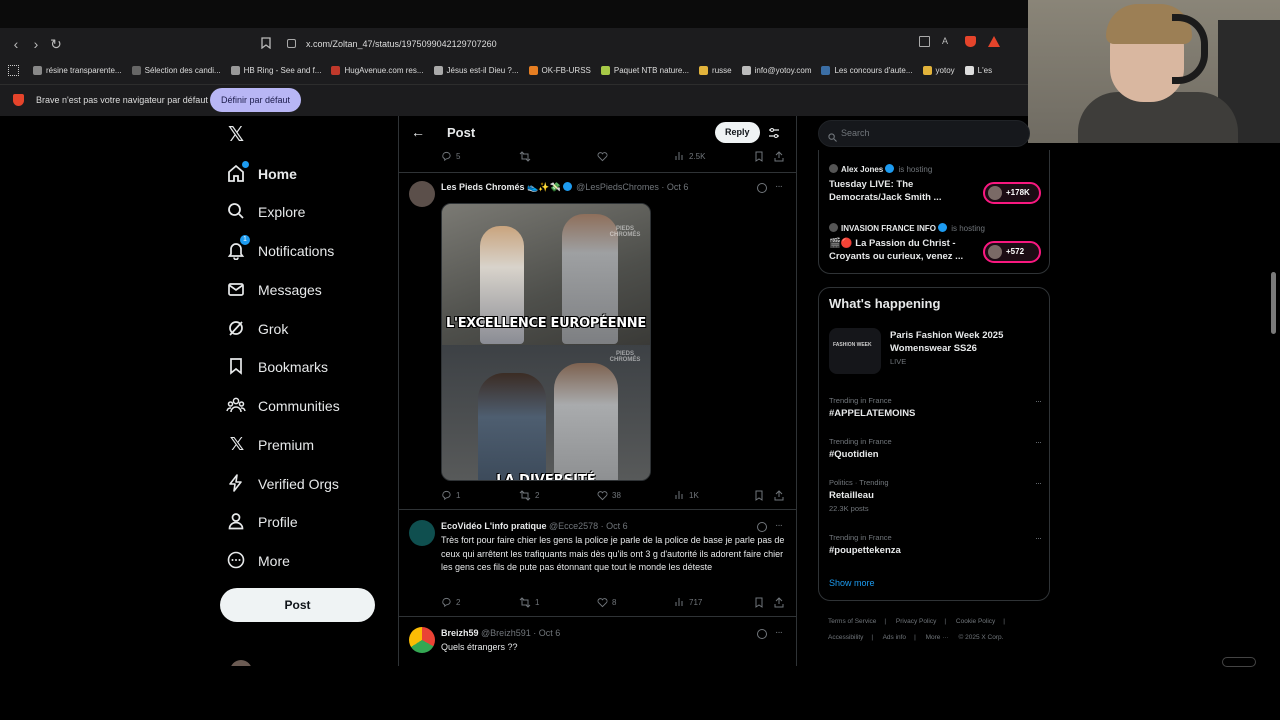 This screenshot has height=720, width=1280. Describe the element at coordinates (256, 100) in the screenshot. I see `set-default-button: Définir par défaut` at that location.